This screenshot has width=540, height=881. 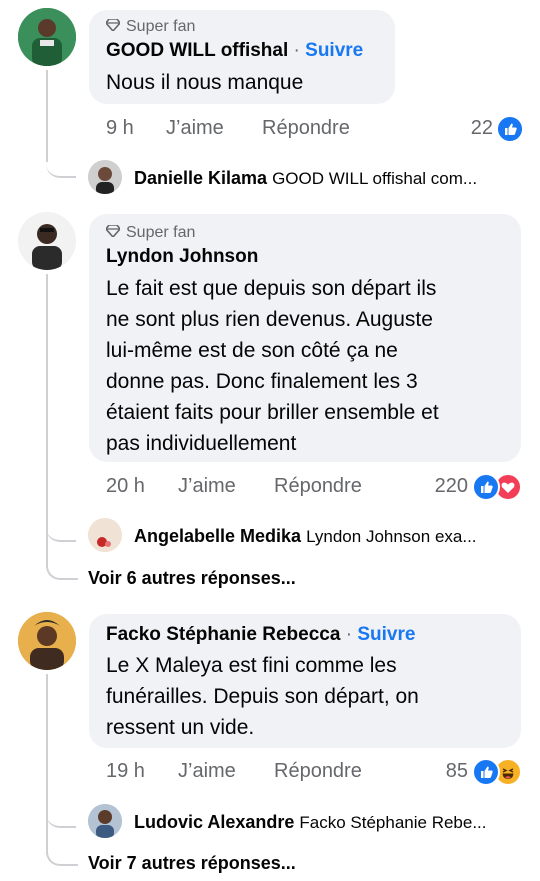 I want to click on author-name: Facko Stéphanie Rebecca, so click(x=223, y=634).